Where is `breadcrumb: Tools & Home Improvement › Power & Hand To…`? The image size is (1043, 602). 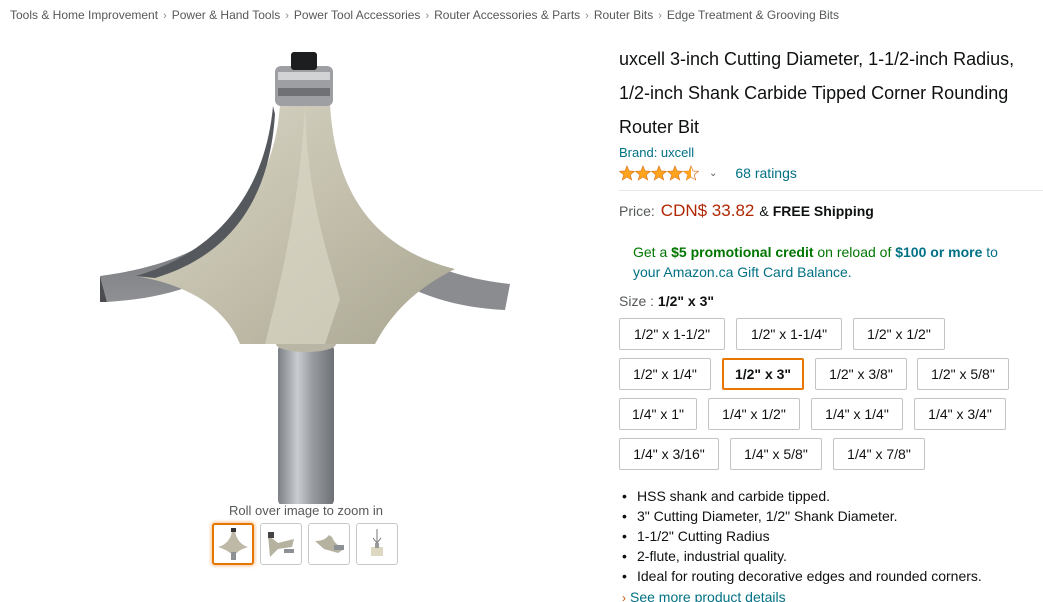
breadcrumb: Tools & Home Improvement › Power & Hand To… is located at coordinates (424, 15).